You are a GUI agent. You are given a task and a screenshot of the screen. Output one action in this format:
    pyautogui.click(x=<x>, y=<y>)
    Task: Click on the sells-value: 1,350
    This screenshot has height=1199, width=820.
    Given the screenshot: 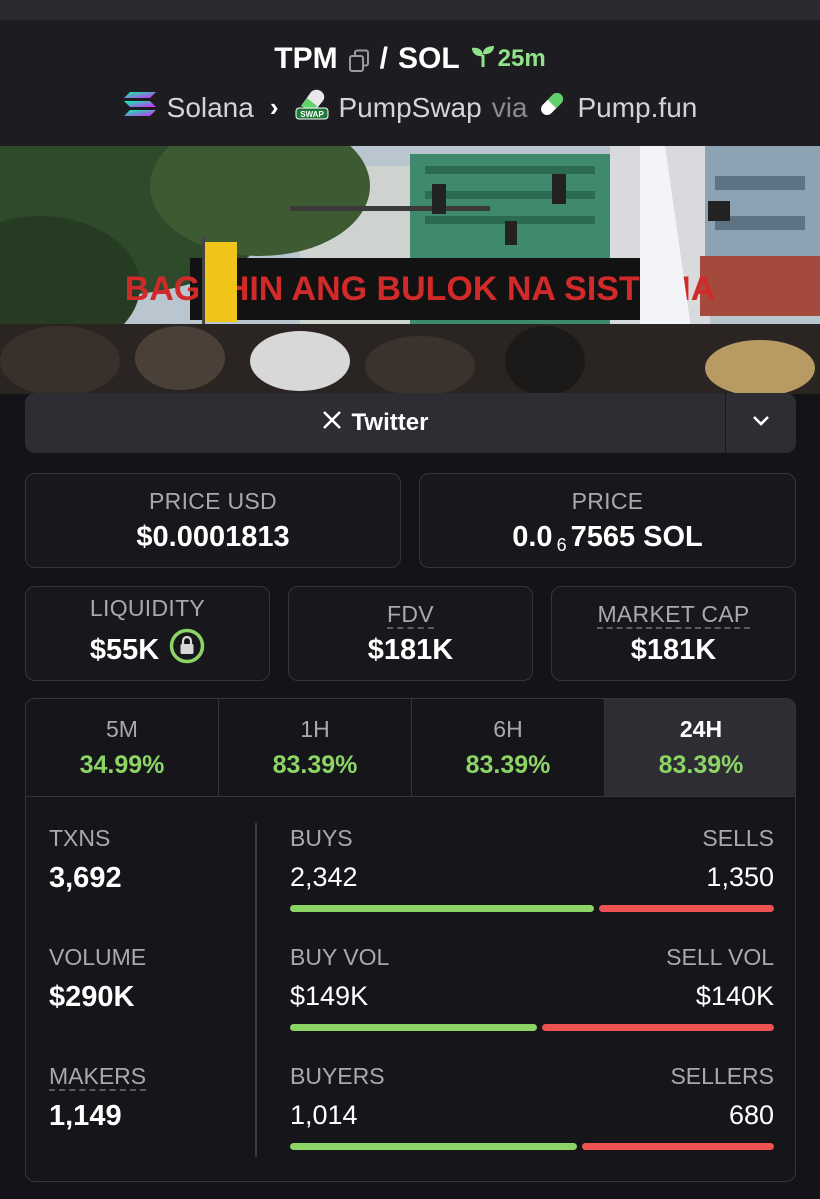 What is the action you would take?
    pyautogui.click(x=740, y=877)
    